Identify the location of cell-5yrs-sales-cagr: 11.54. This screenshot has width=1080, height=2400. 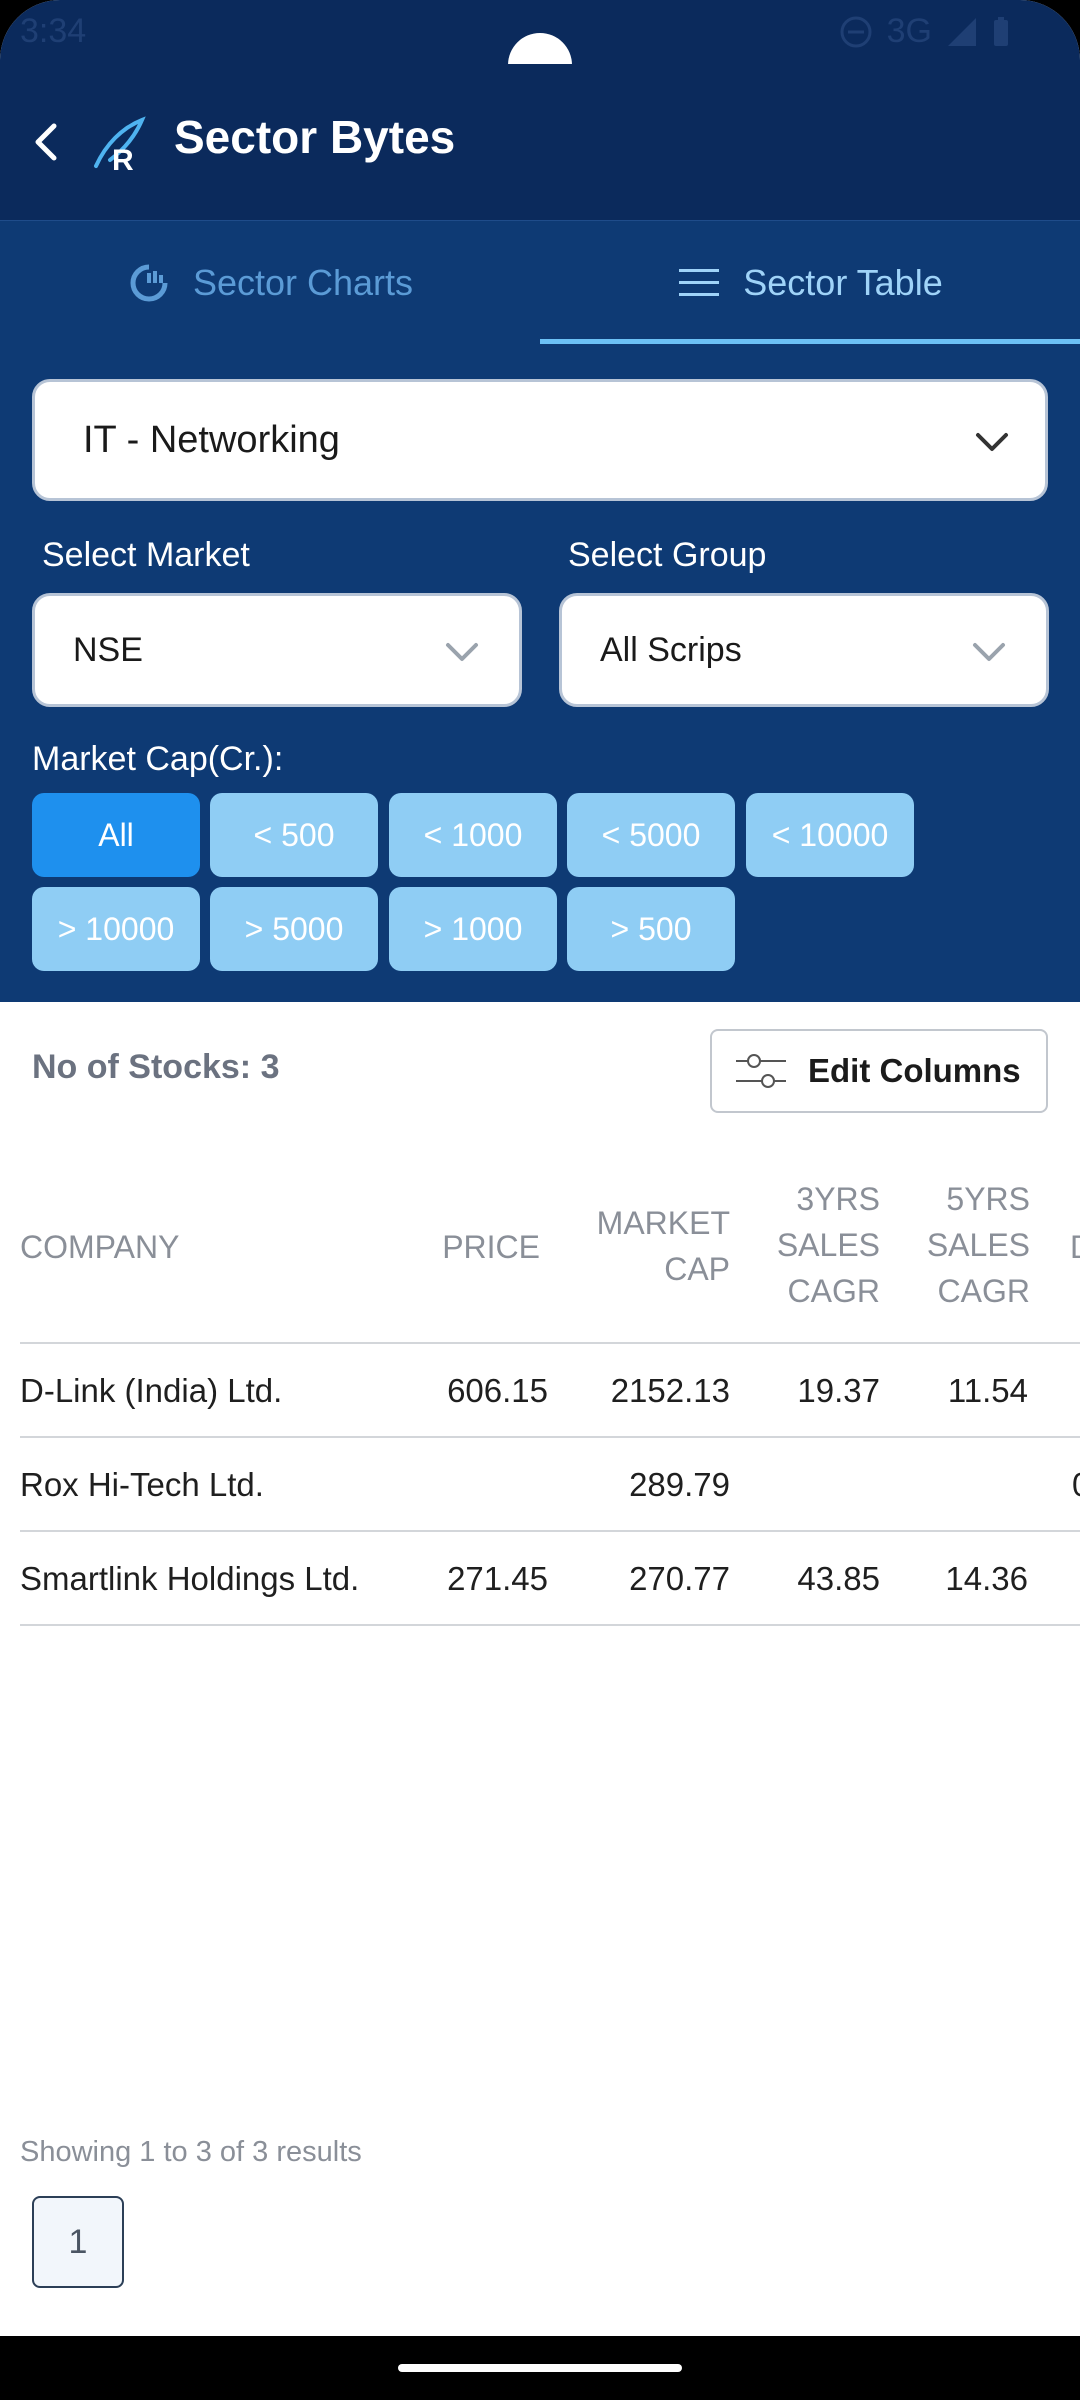
(987, 1390).